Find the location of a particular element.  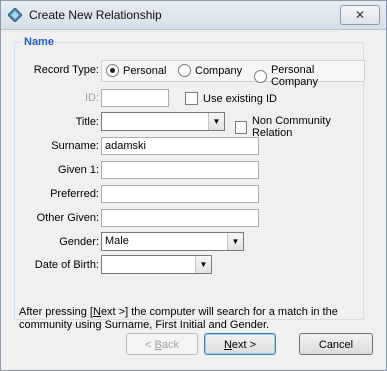

next-label: ext > is located at coordinates (244, 345).